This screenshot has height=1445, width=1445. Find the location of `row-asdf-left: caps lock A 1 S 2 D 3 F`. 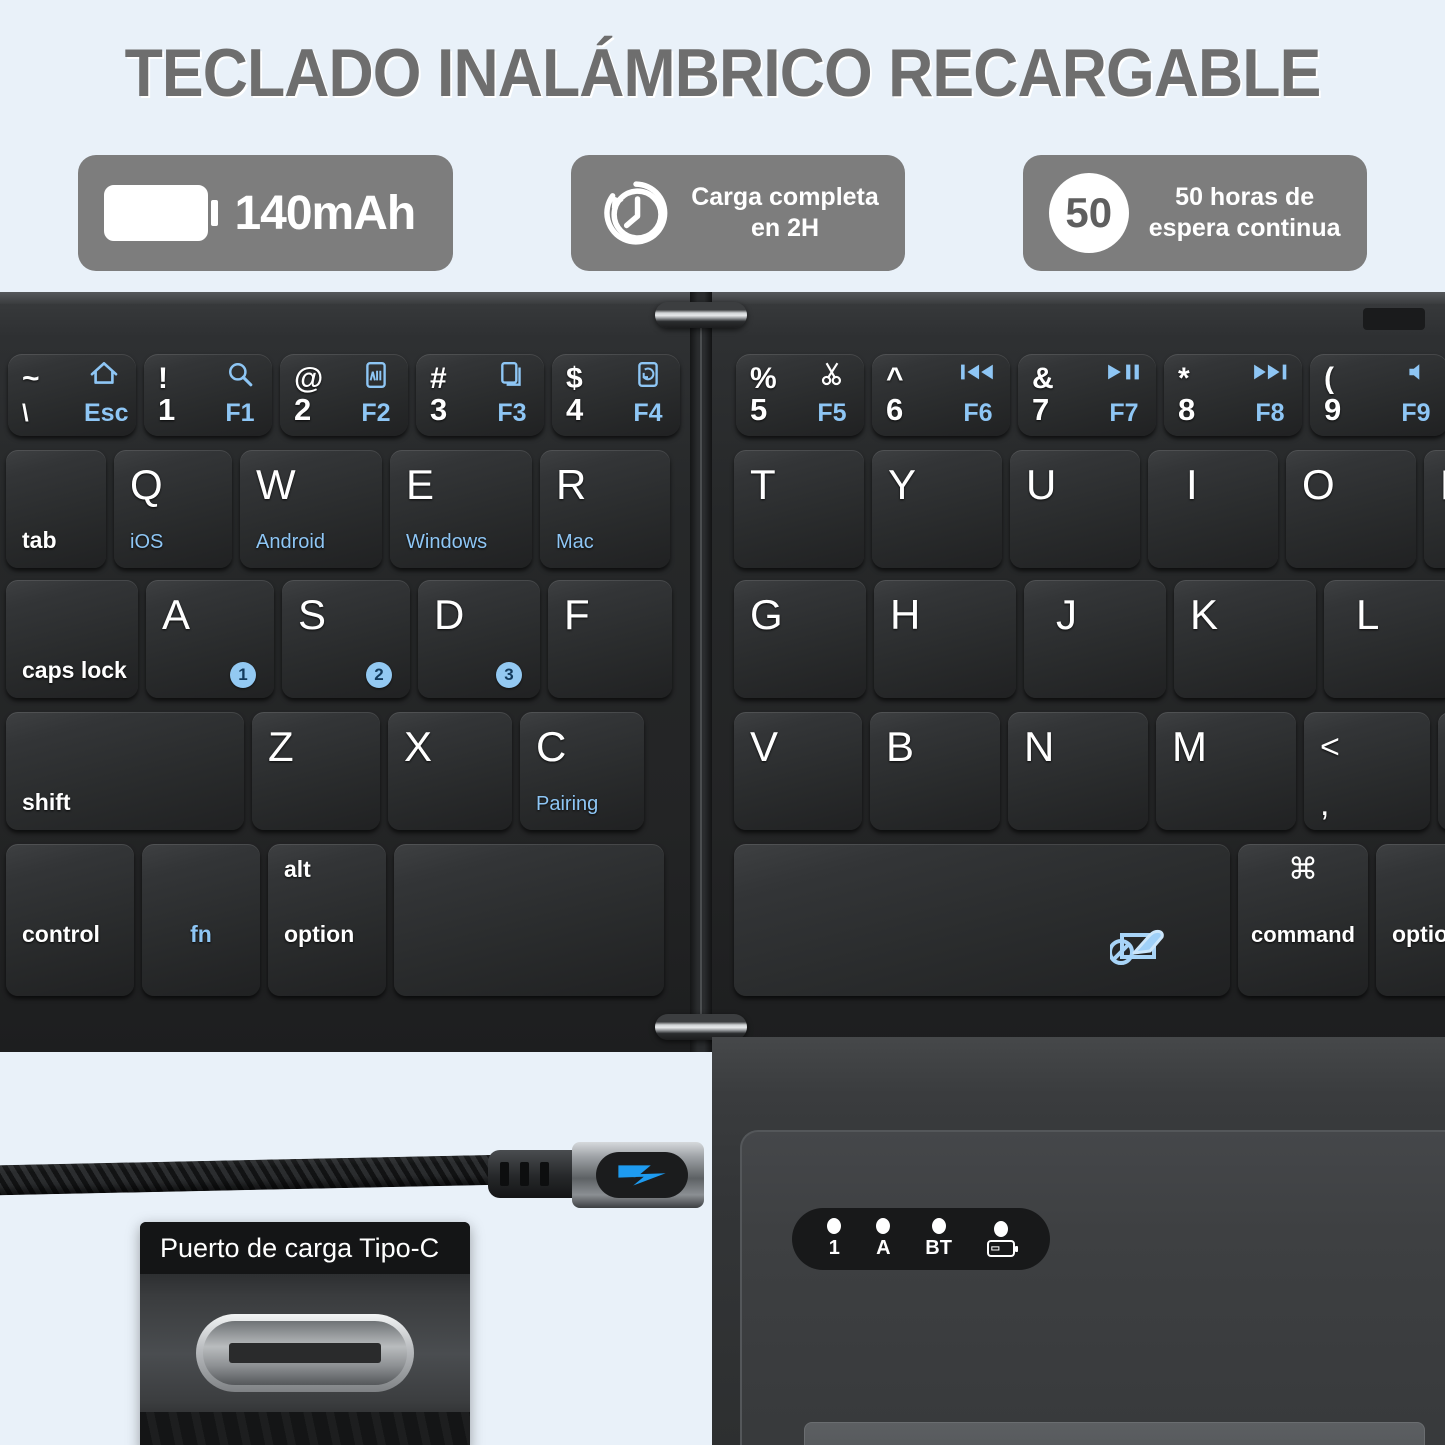

row-asdf-left: caps lock A 1 S 2 D 3 F is located at coordinates (339, 639).